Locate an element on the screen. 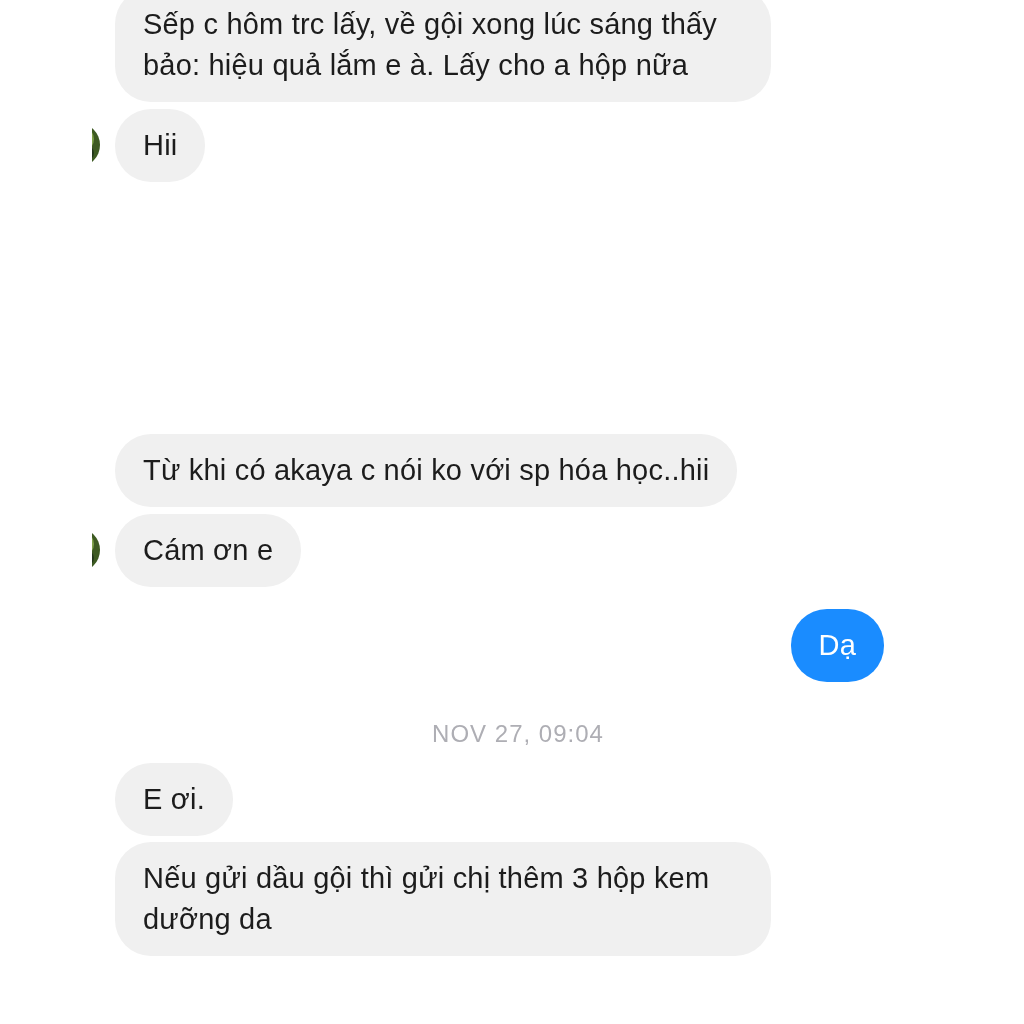 This screenshot has width=1024, height=1024. message-bubble: Từ khi có akaya c nói ko với sp hóa học..hii is located at coordinates (426, 470).